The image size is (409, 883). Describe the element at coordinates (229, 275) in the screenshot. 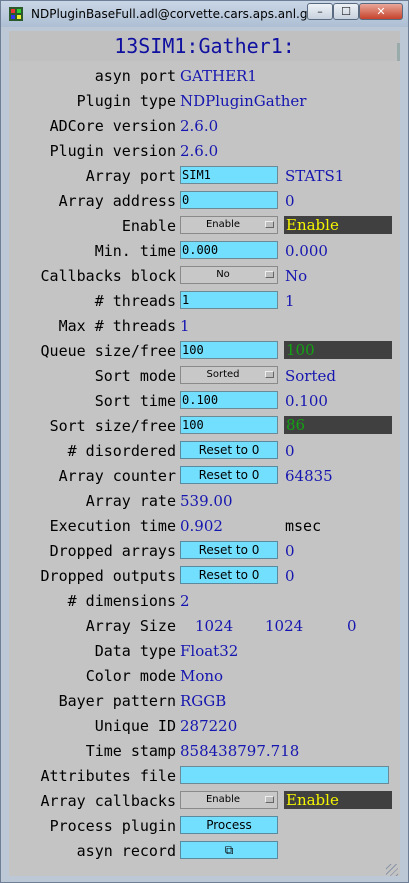

I see `callbacks-block-menu: No` at that location.